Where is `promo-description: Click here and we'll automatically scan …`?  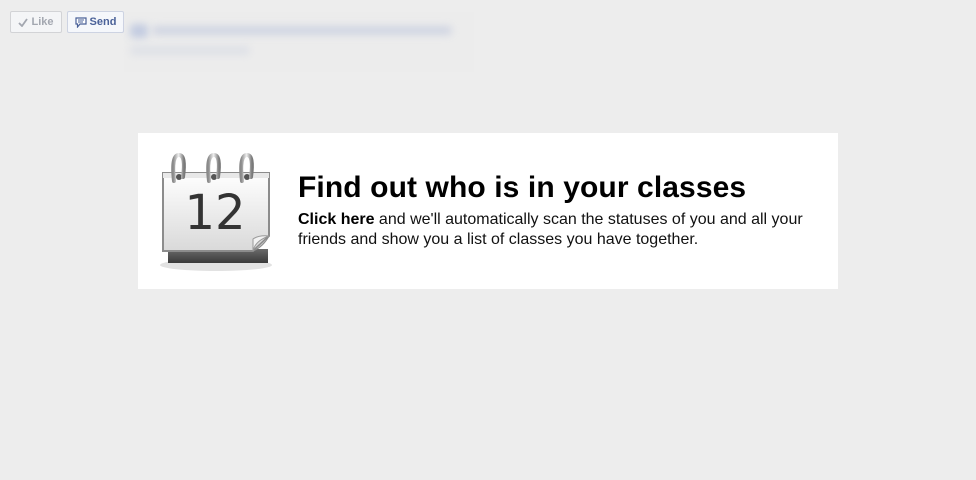
promo-description: Click here and we'll automatically scan … is located at coordinates (558, 230).